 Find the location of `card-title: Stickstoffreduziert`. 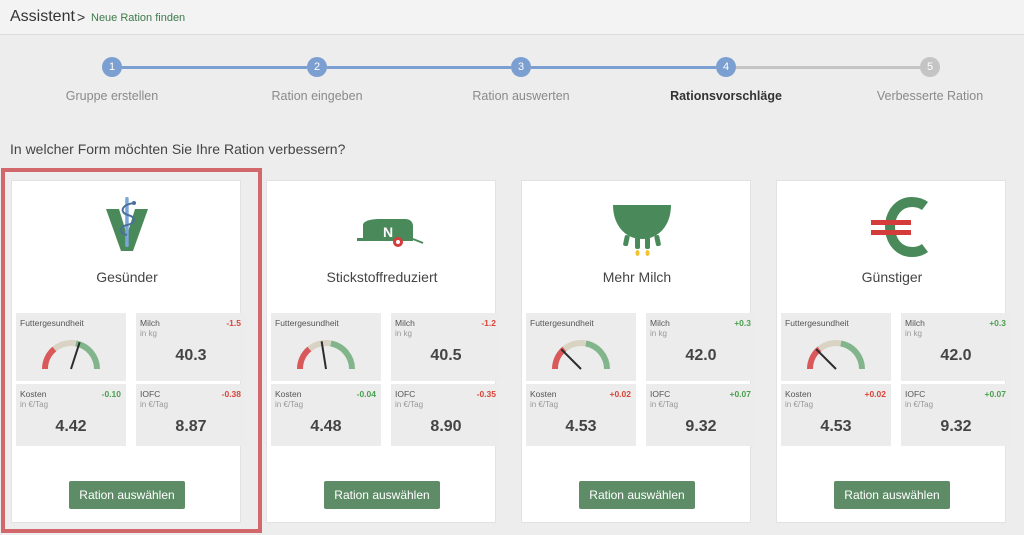

card-title: Stickstoffreduziert is located at coordinates (382, 277).